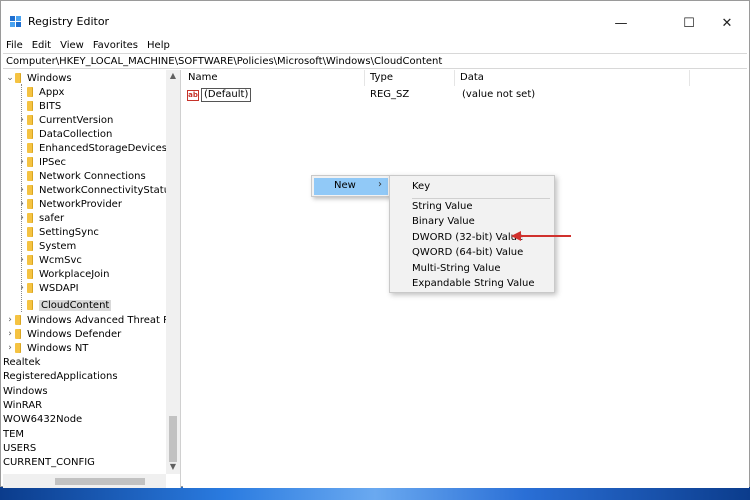 The width and height of the screenshot is (750, 500). What do you see at coordinates (92, 148) in the screenshot?
I see `tree-item-enhancedstoragedevices: EnhancedStorageDevices` at bounding box center [92, 148].